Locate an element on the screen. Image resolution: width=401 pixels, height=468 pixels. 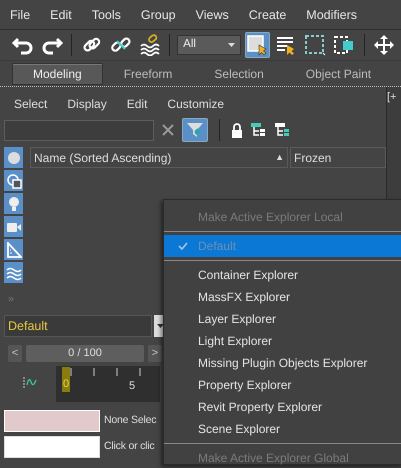
menu-item: Views is located at coordinates (212, 14).